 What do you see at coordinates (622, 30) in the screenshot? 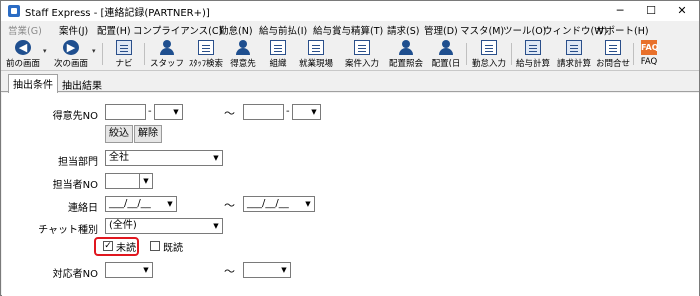
I see `menu-support: サポート(H)` at bounding box center [622, 30].